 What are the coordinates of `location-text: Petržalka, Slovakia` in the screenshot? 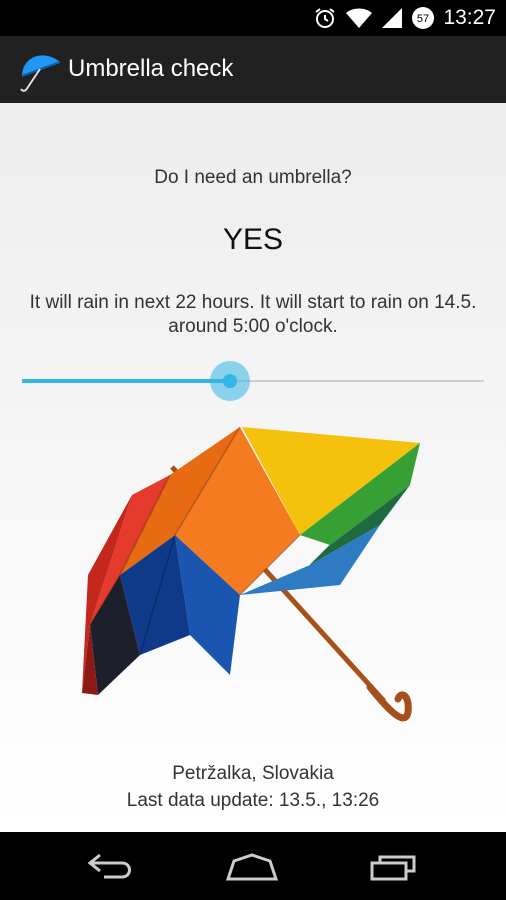 It's located at (253, 773).